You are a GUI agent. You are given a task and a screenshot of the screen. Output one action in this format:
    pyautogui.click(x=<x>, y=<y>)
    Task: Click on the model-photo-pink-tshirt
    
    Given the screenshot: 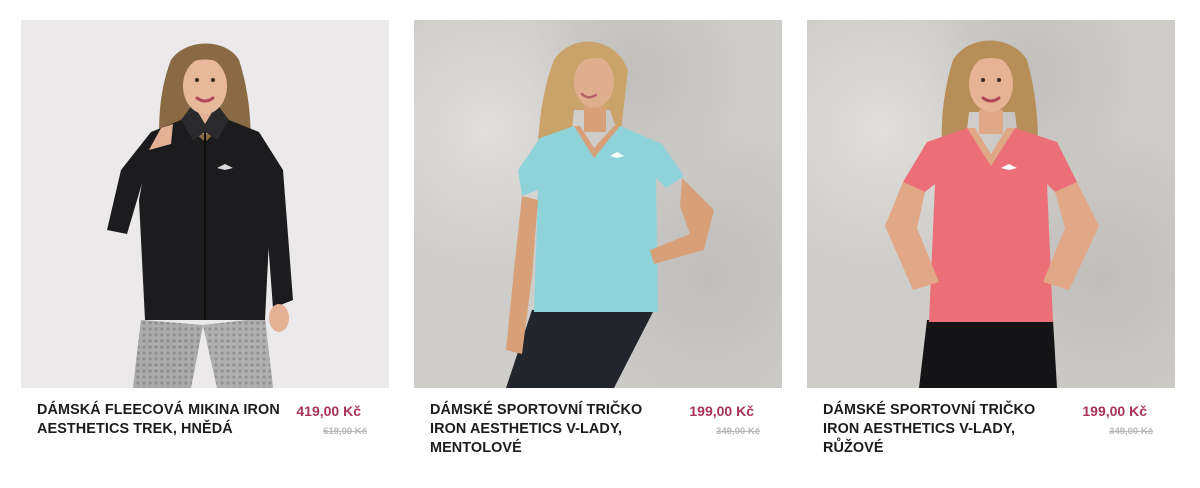 What is the action you would take?
    pyautogui.click(x=992, y=214)
    